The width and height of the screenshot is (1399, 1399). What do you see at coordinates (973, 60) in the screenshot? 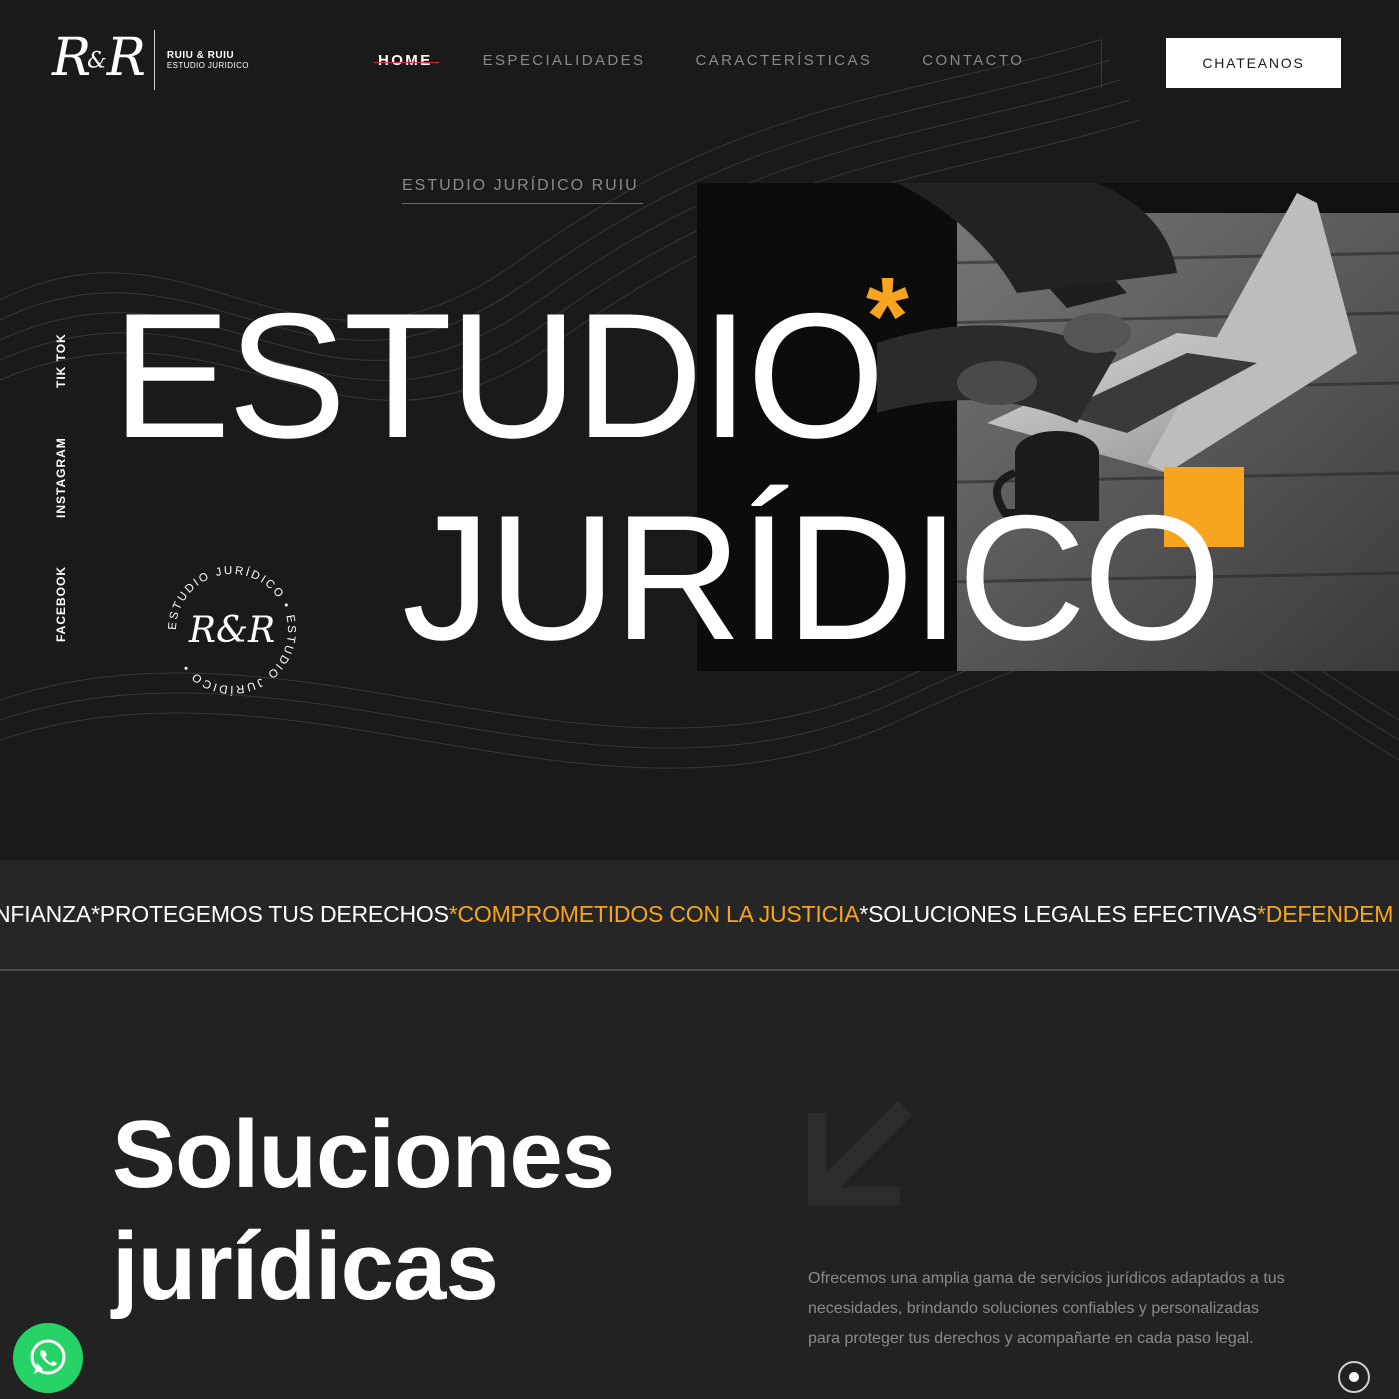
I see `nav-contacto: CONTACTO` at bounding box center [973, 60].